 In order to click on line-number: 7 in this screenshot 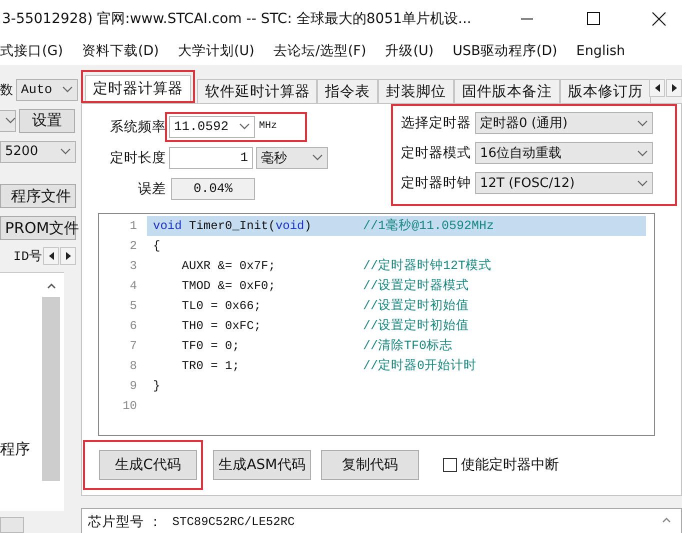, I will do `click(133, 345)`.